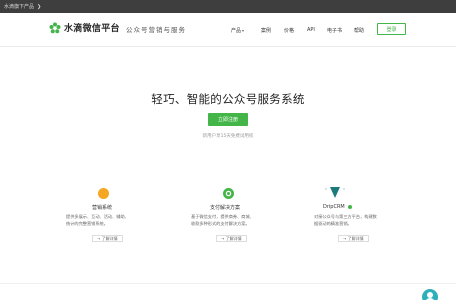  Describe the element at coordinates (222, 216) in the screenshot. I see `feature-desc-line: 基于微信支付，提供商券、商城、` at that location.